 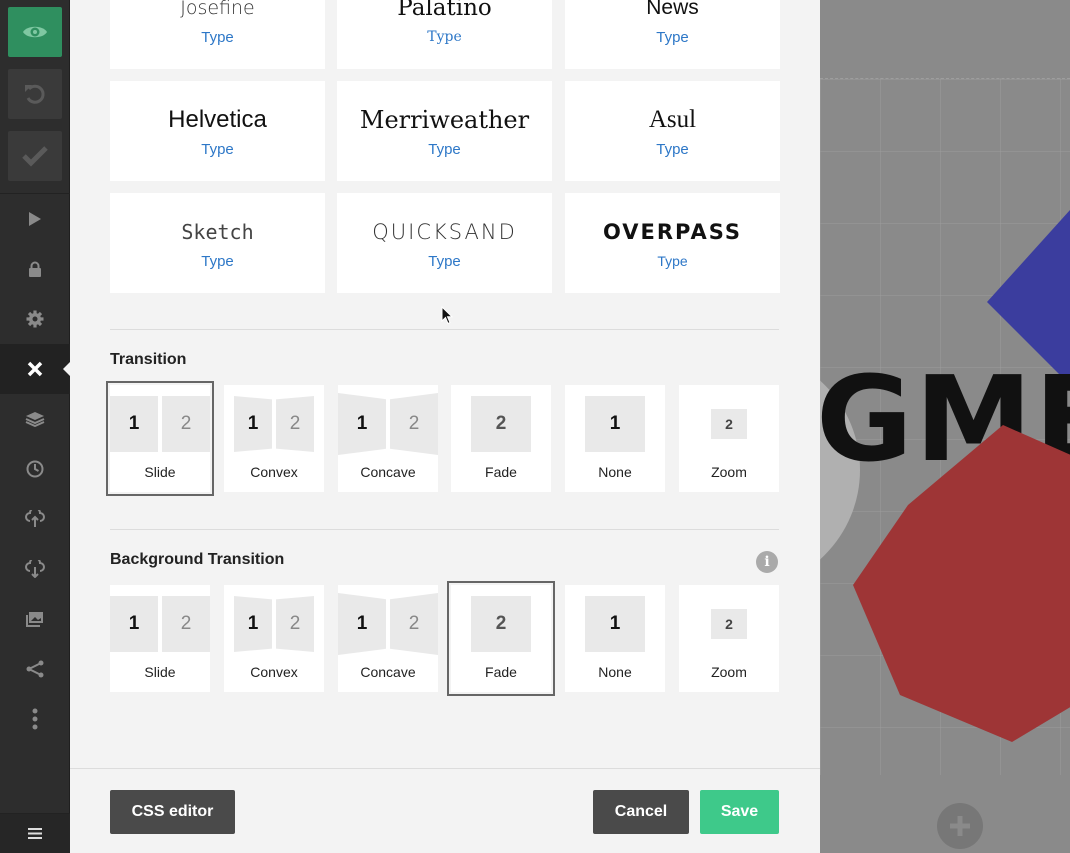 I want to click on transition-option-none: 1 None, so click(x=615, y=438).